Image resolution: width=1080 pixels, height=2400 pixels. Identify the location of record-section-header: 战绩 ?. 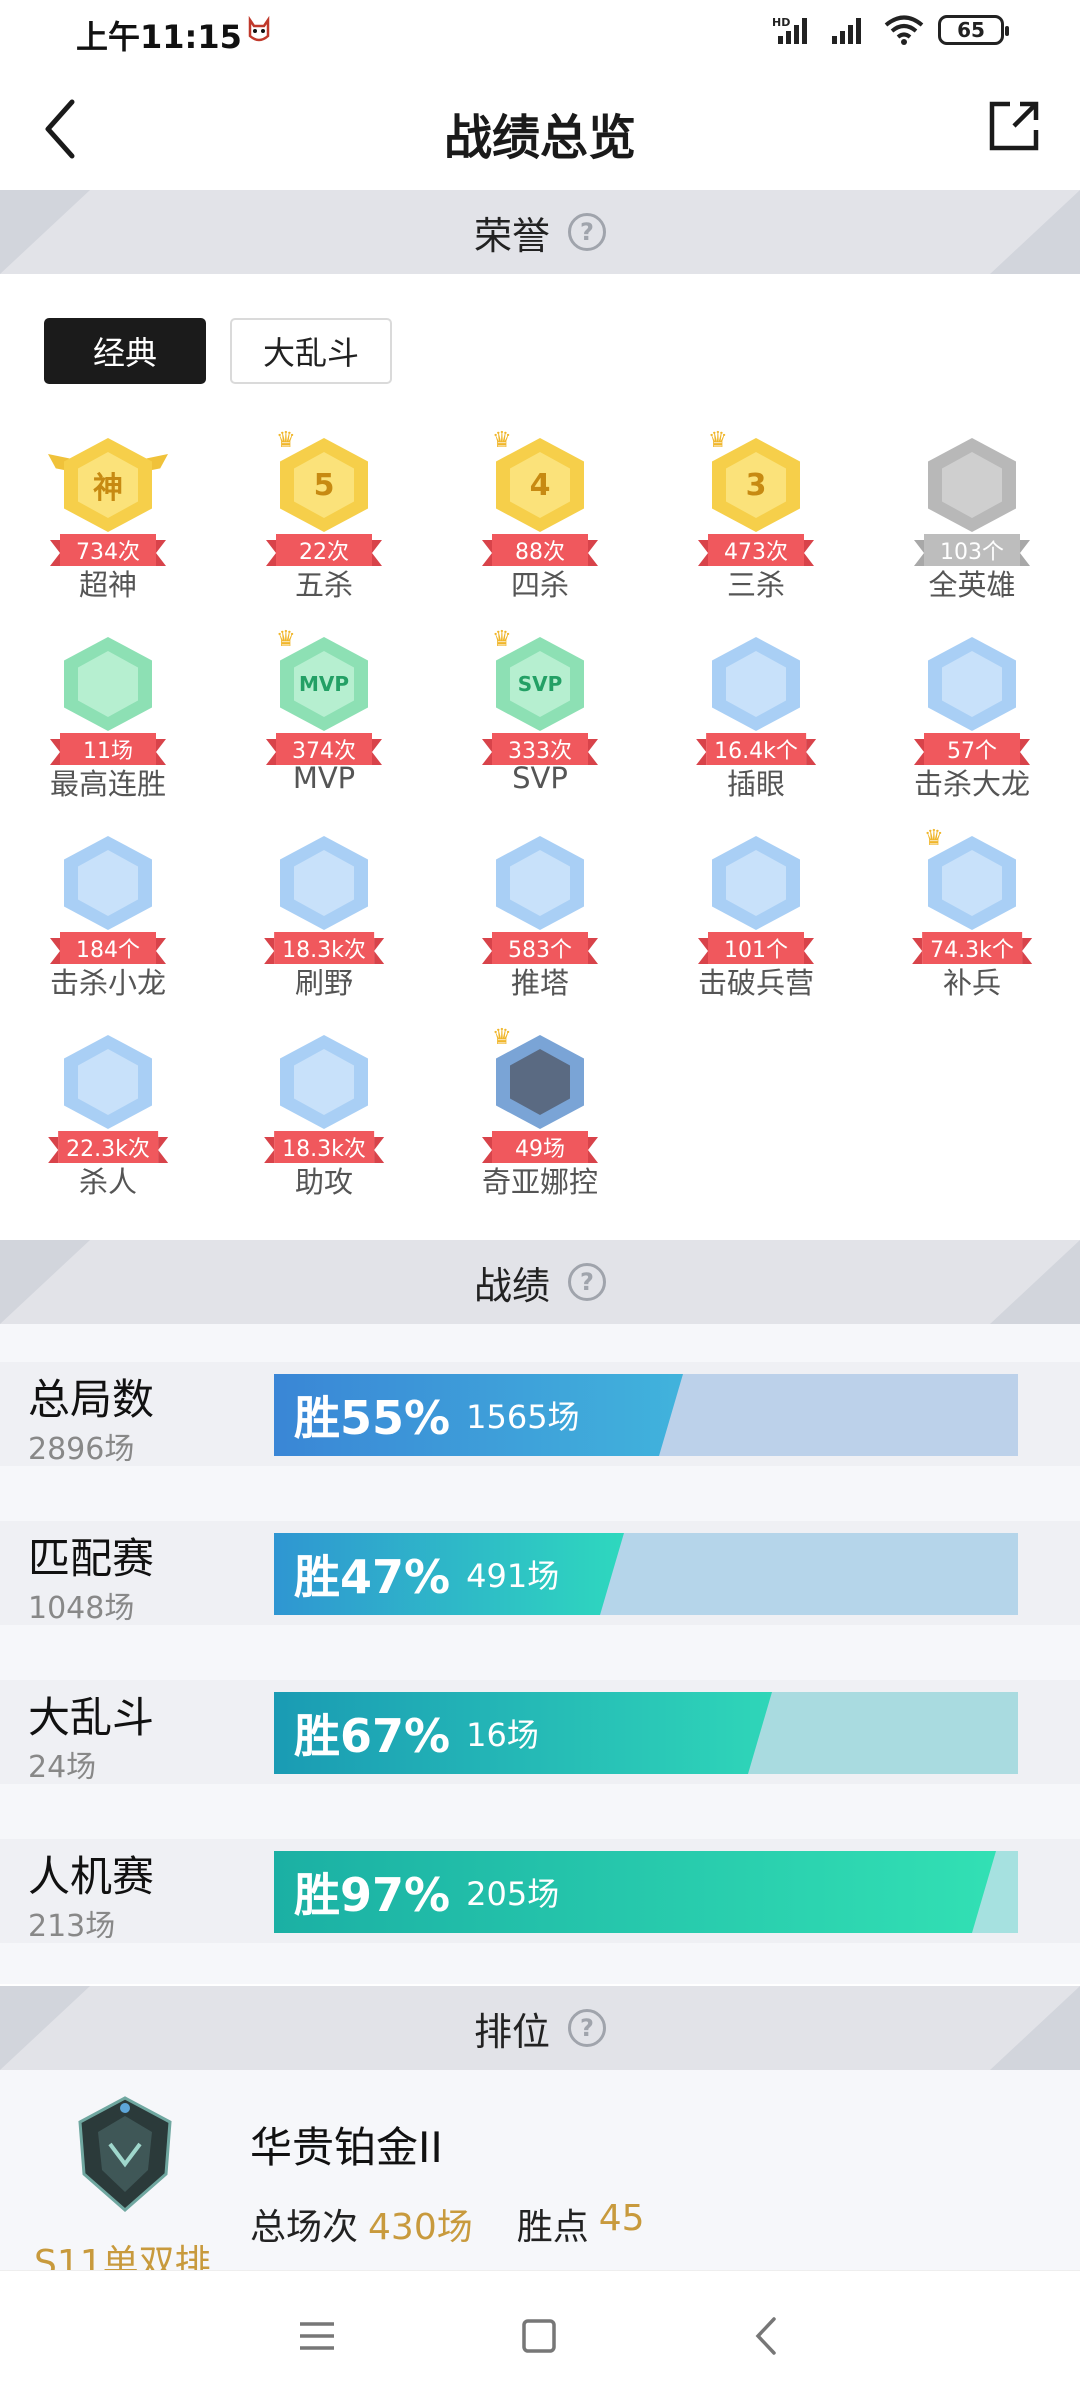
(540, 1282).